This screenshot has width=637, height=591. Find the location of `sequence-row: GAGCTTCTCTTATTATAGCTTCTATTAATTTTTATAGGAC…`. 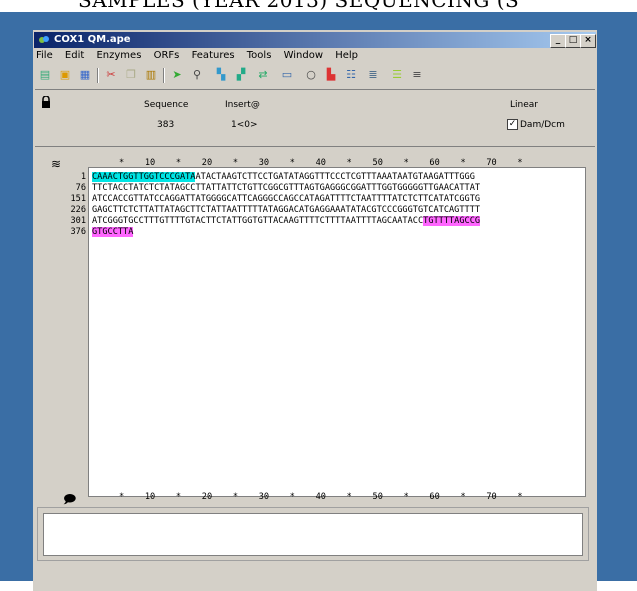

sequence-row: GAGCTTCTCTTATTATAGCTTCTATTAATTTTTATAGGAC… is located at coordinates (286, 210).